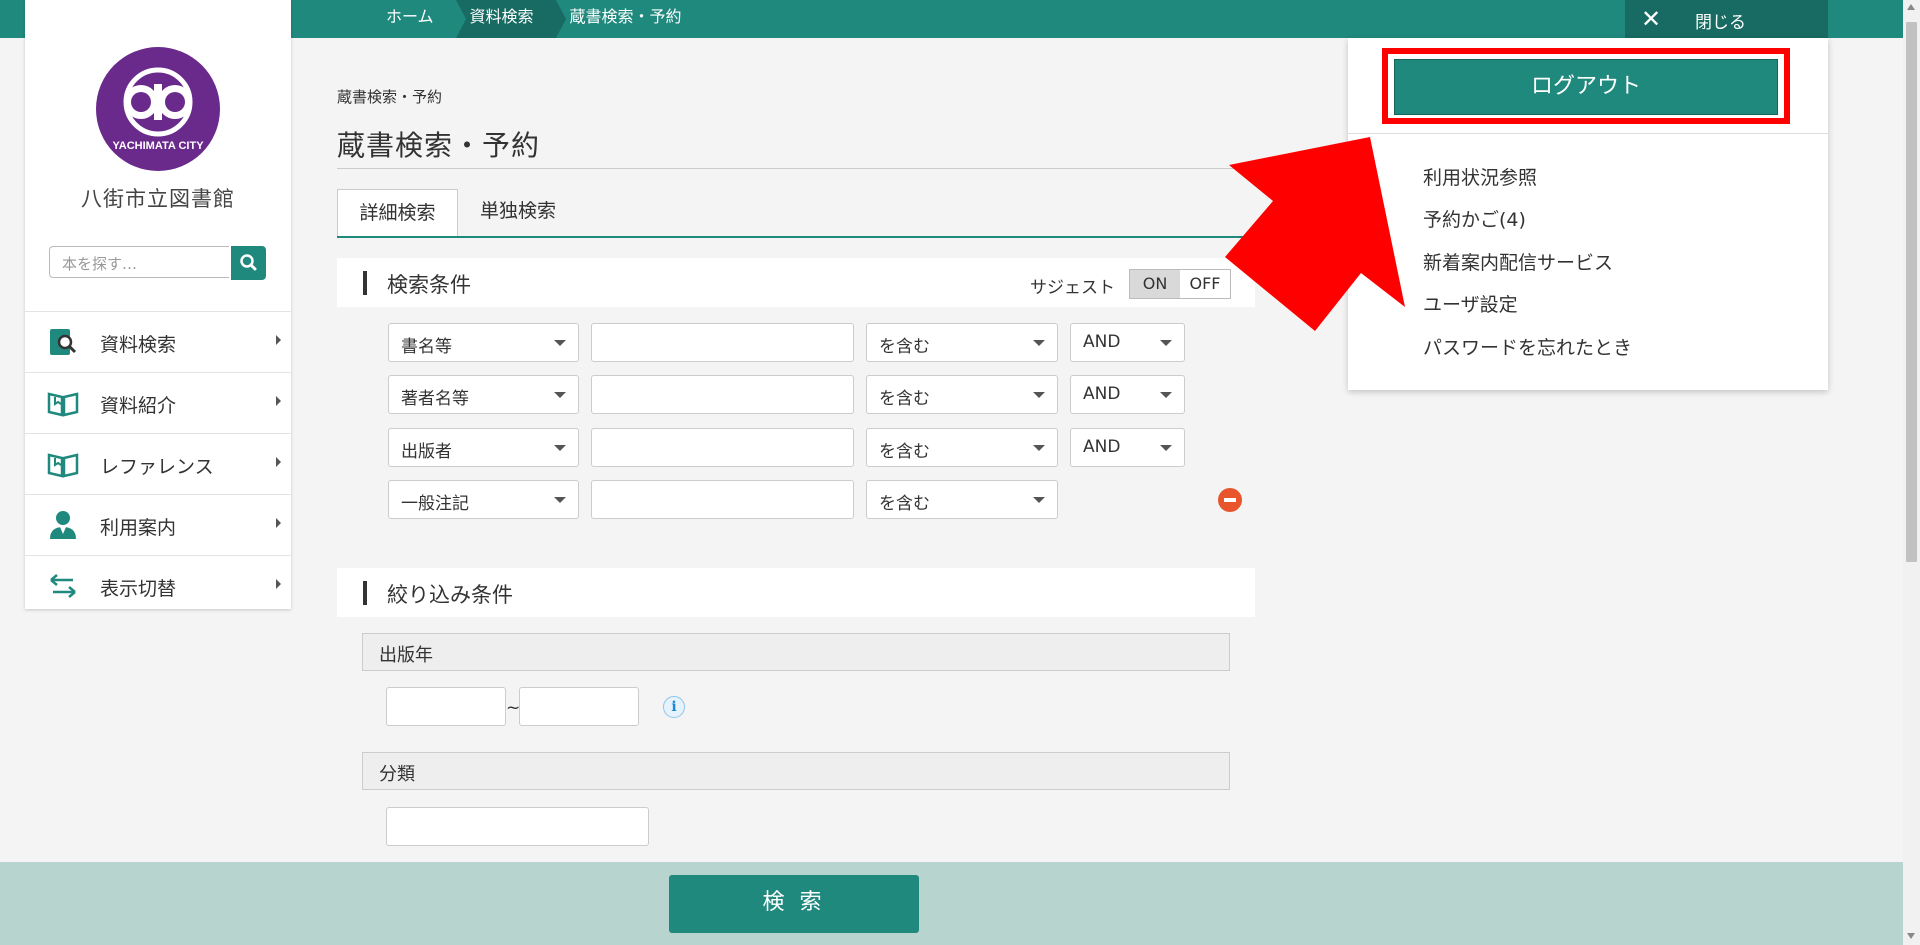 The height and width of the screenshot is (945, 1920). Describe the element at coordinates (426, 347) in the screenshot. I see `select-value: 書名等` at that location.